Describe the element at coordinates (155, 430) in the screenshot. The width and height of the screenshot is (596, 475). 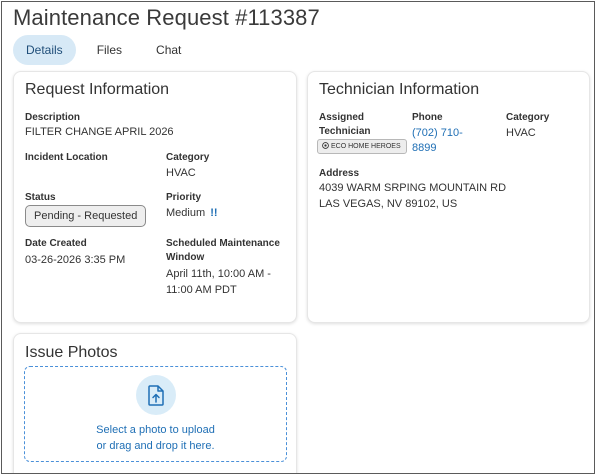
I see `upload-instruction-line1: Select a photo to upload` at that location.